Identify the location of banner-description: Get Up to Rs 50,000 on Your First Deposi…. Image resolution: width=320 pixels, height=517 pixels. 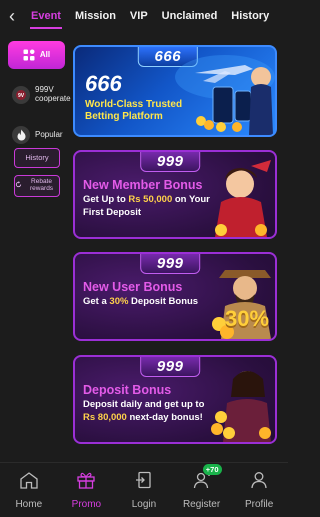
(146, 206).